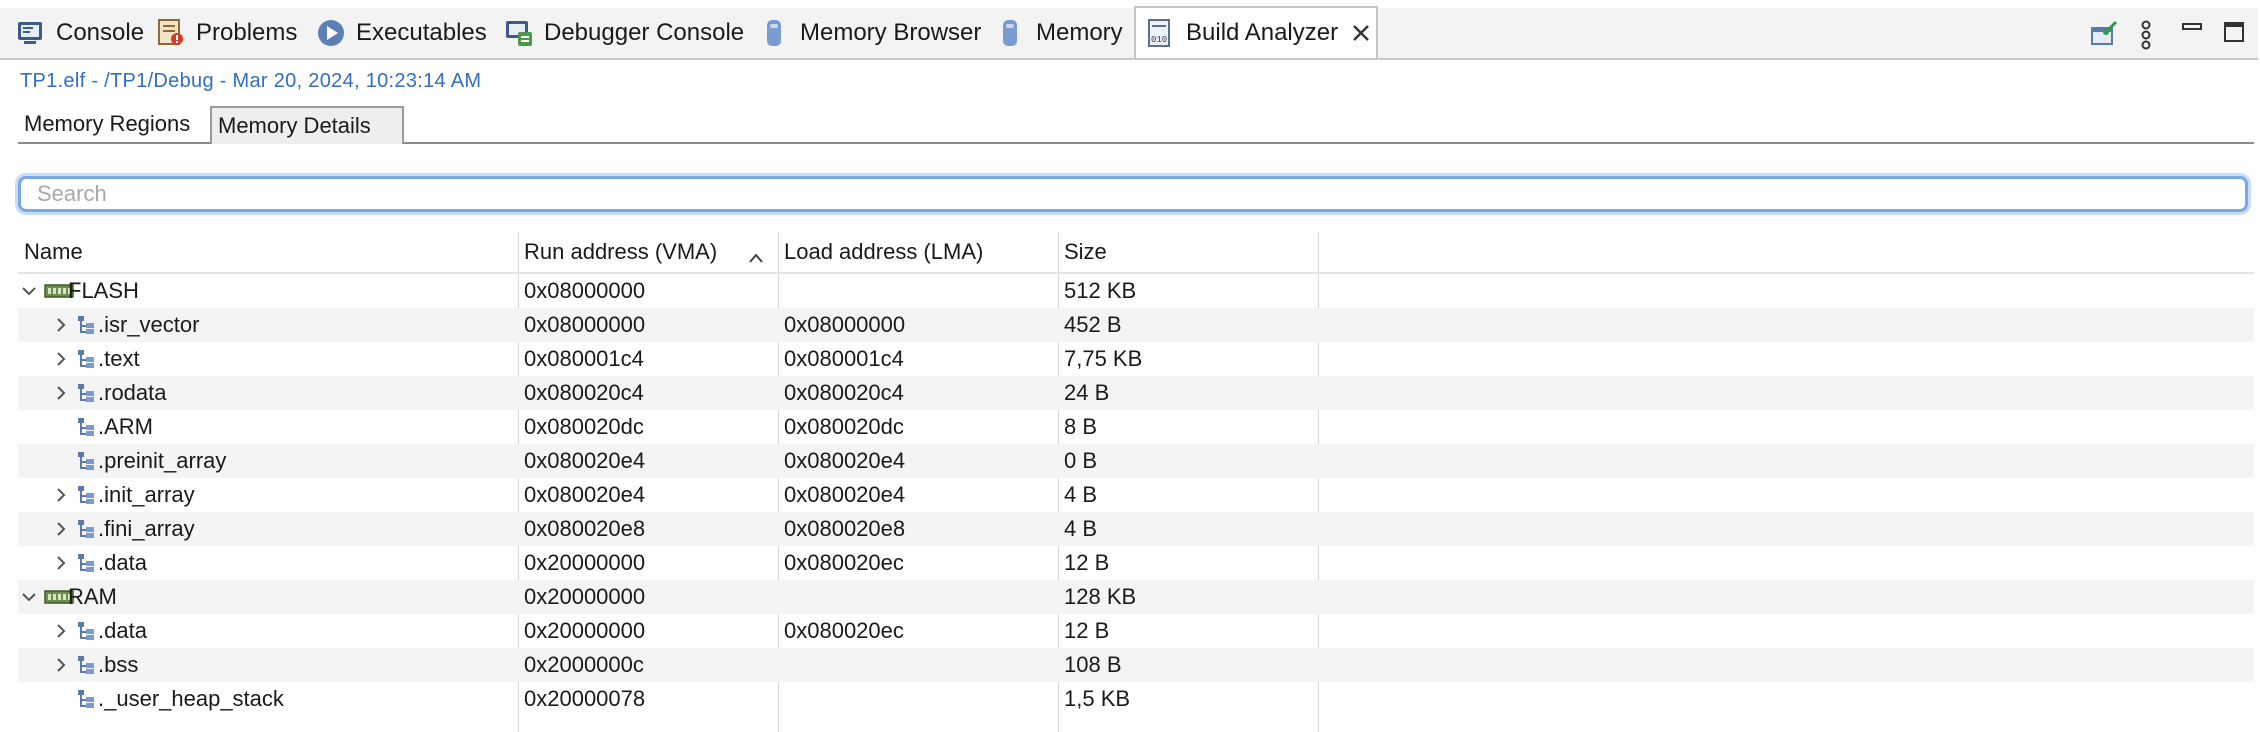 This screenshot has height=732, width=2260. I want to click on cell-name: .ARM, so click(125, 426).